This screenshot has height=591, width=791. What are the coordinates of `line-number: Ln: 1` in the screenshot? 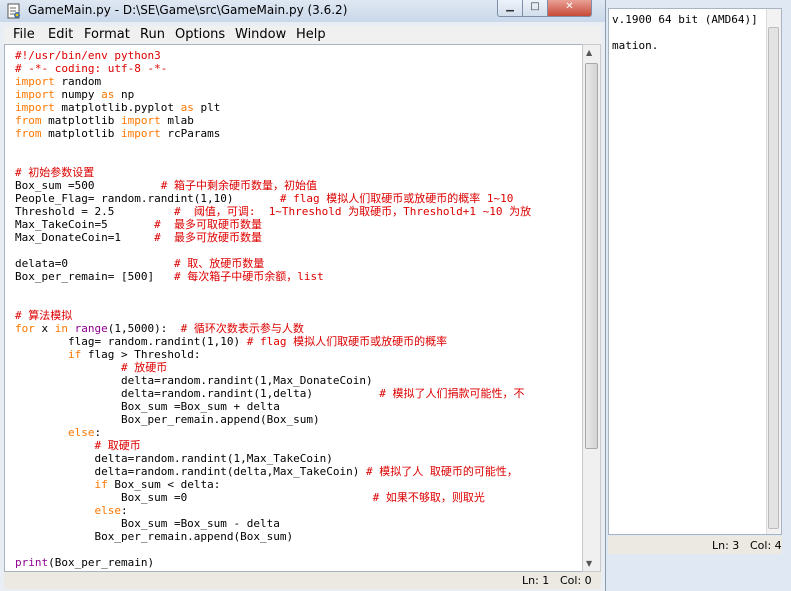 It's located at (536, 580).